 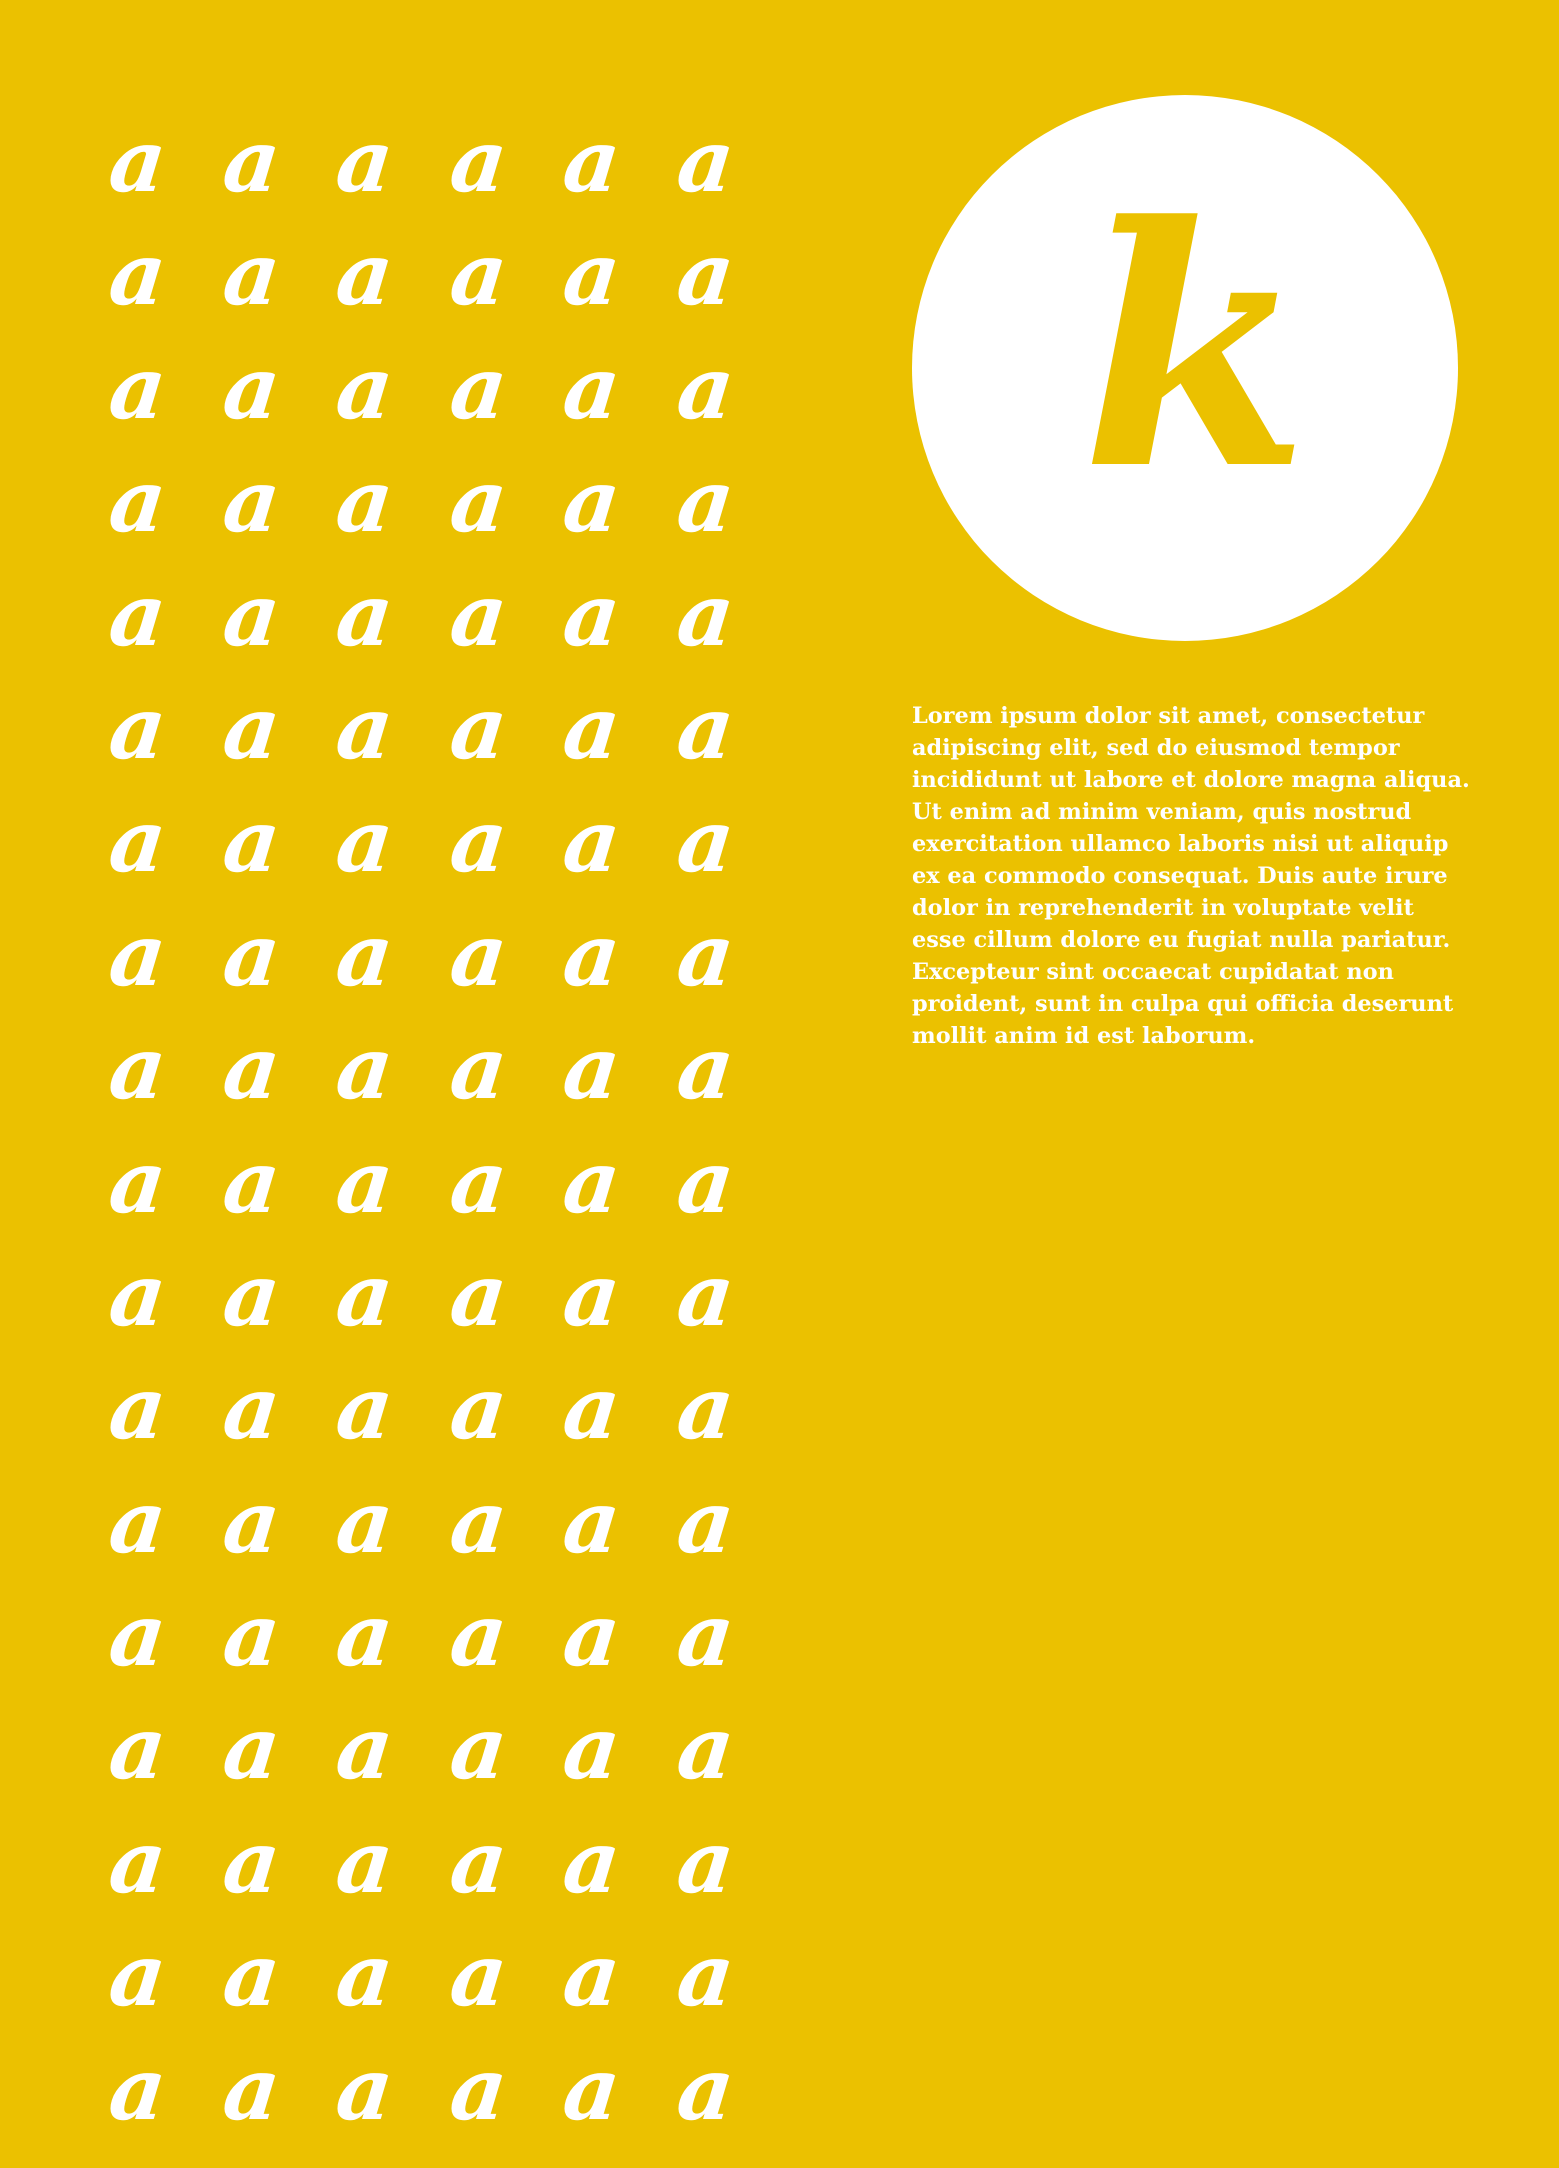 I want to click on letter-circle: k, so click(x=1185, y=368).